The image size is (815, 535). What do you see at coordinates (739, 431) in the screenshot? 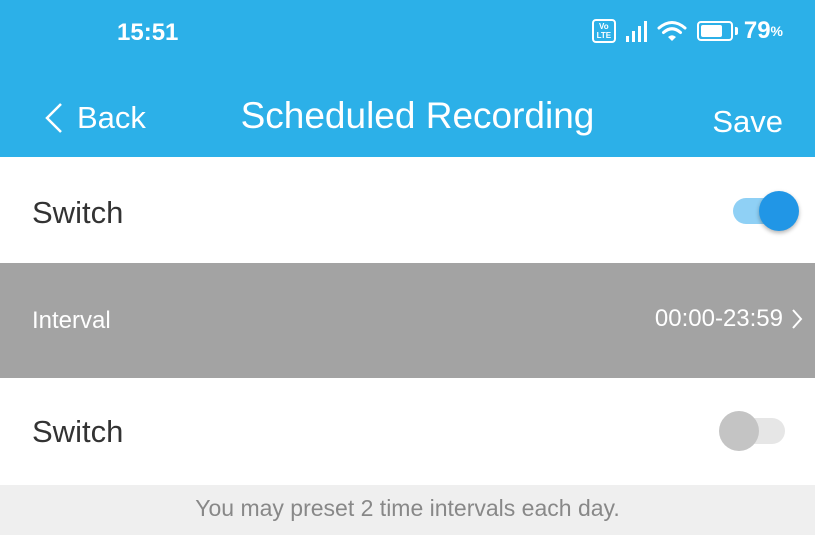
I see `switch-2-knob` at bounding box center [739, 431].